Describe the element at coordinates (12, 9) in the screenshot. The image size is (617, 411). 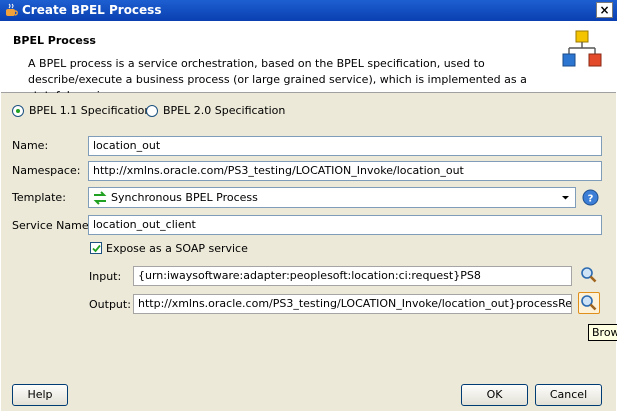
I see `java-cup-icon` at that location.